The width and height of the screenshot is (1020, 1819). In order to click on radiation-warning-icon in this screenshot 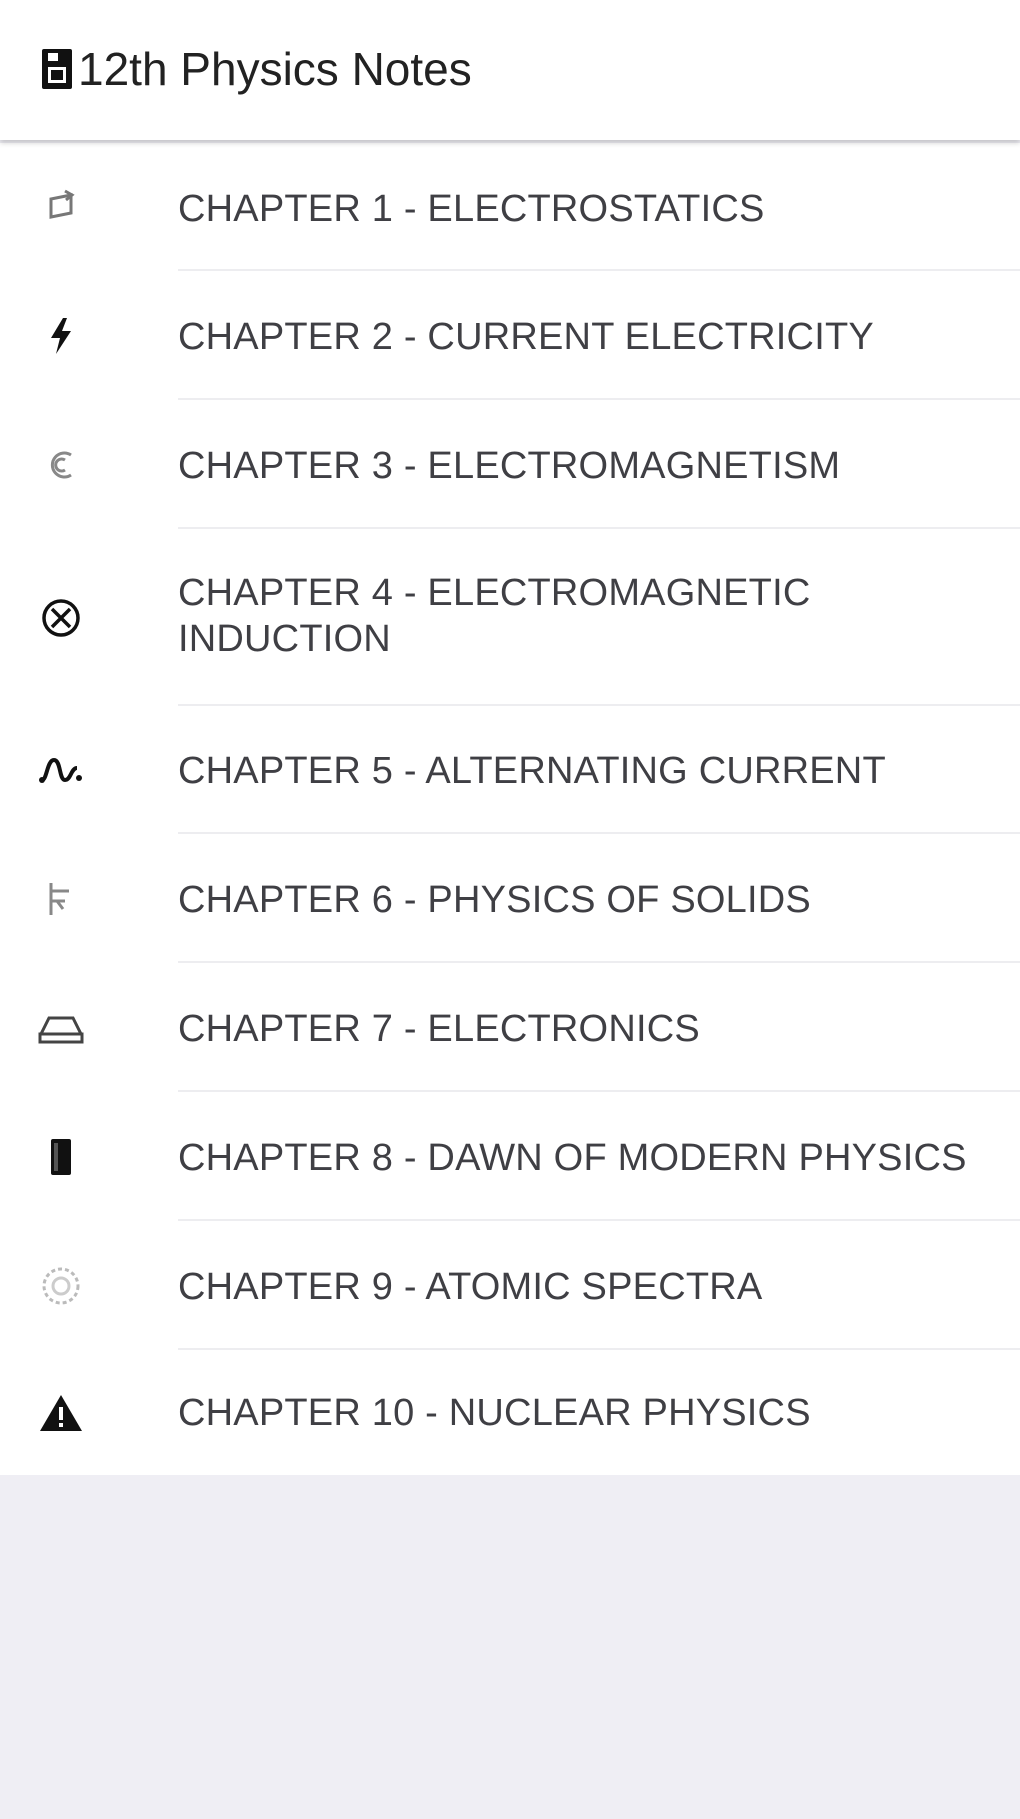, I will do `click(61, 1413)`.